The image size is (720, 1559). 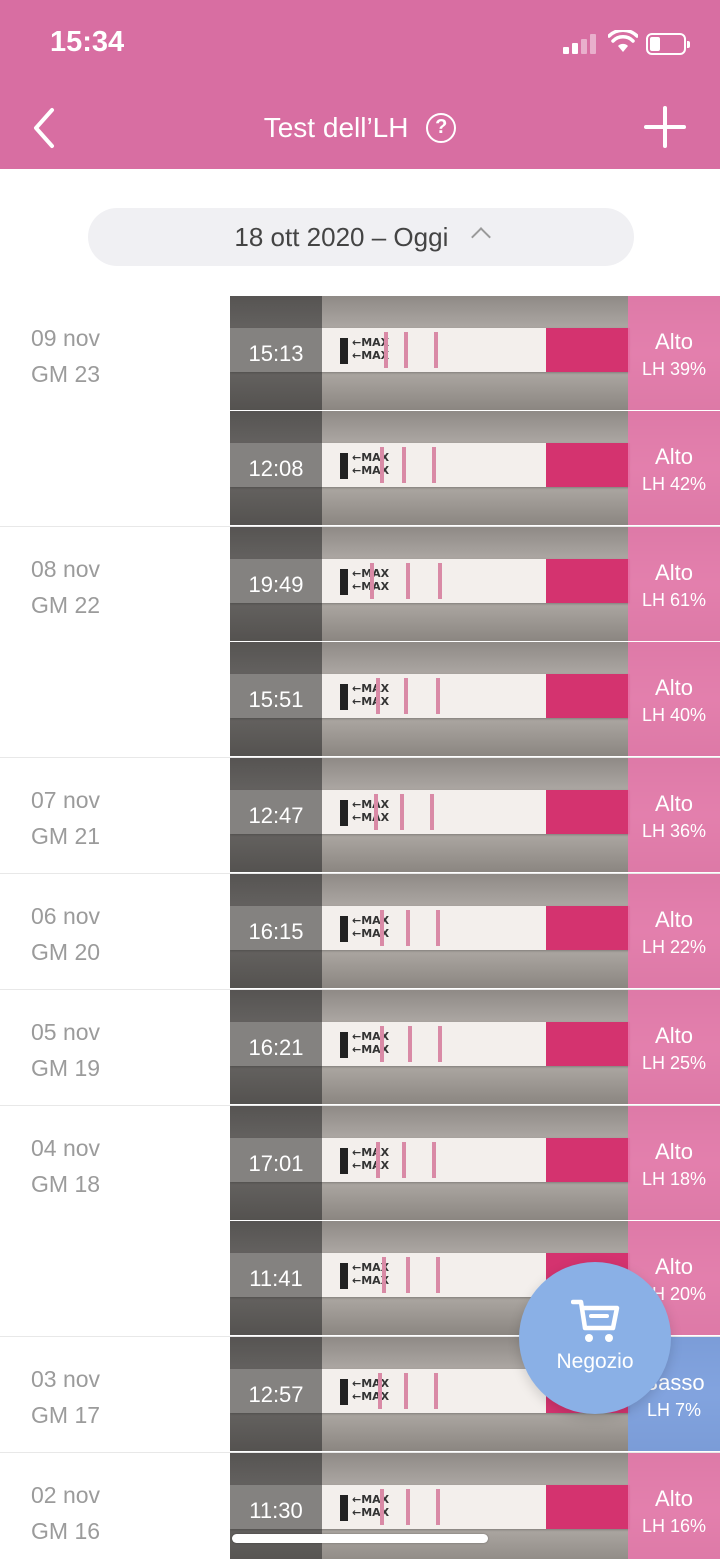 What do you see at coordinates (276, 931) in the screenshot?
I see `test-time: 16:15` at bounding box center [276, 931].